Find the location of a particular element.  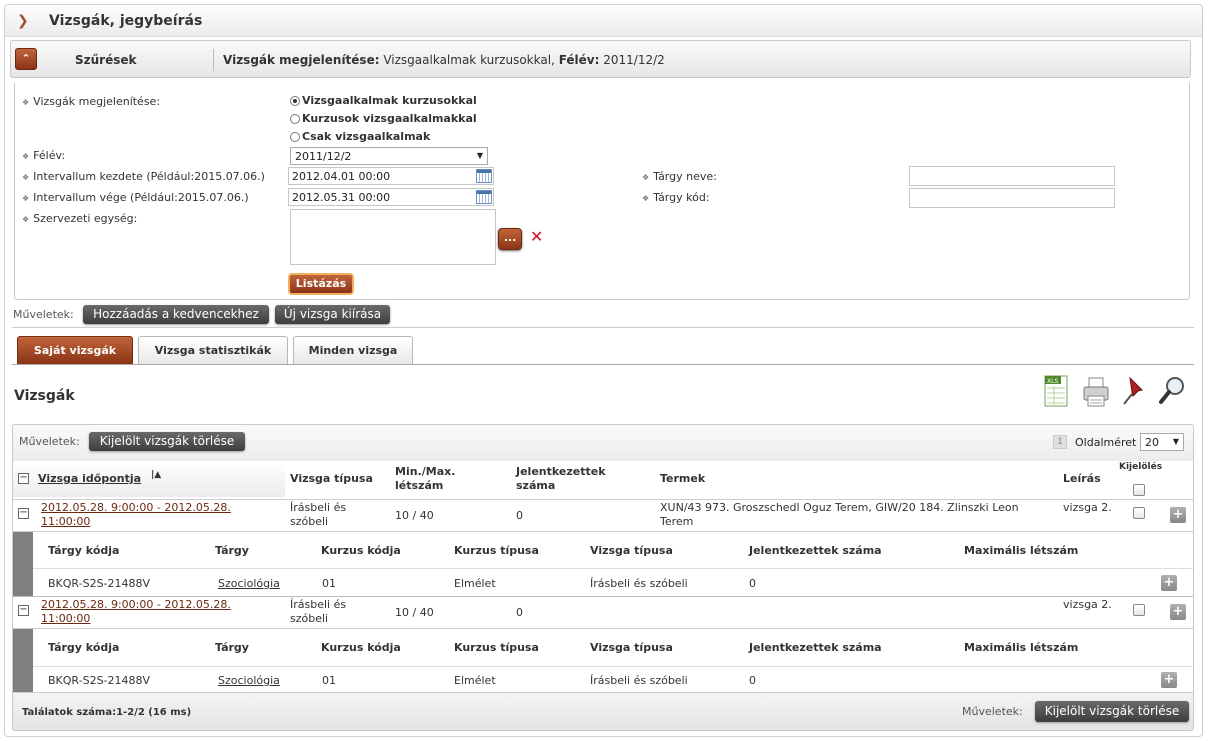

add-favorites-button: Hozzáadás a kedvencekhez is located at coordinates (176, 314).